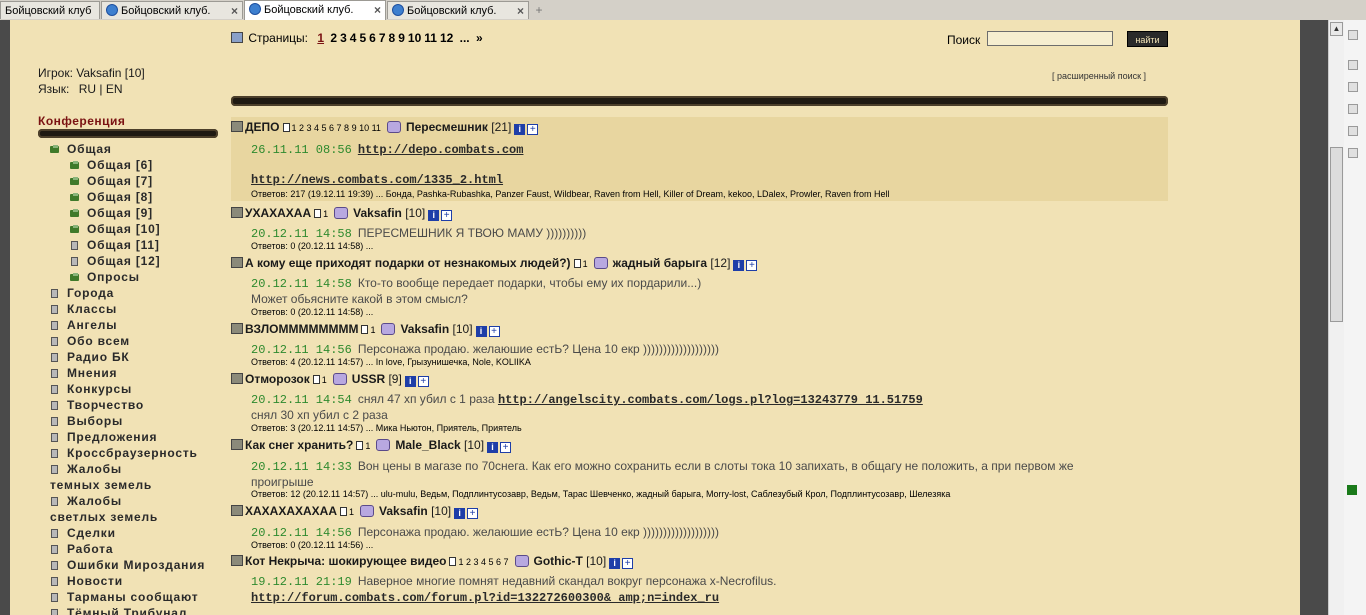 Image resolution: width=1366 pixels, height=615 pixels. Describe the element at coordinates (1050, 38) in the screenshot. I see `search-input` at that location.